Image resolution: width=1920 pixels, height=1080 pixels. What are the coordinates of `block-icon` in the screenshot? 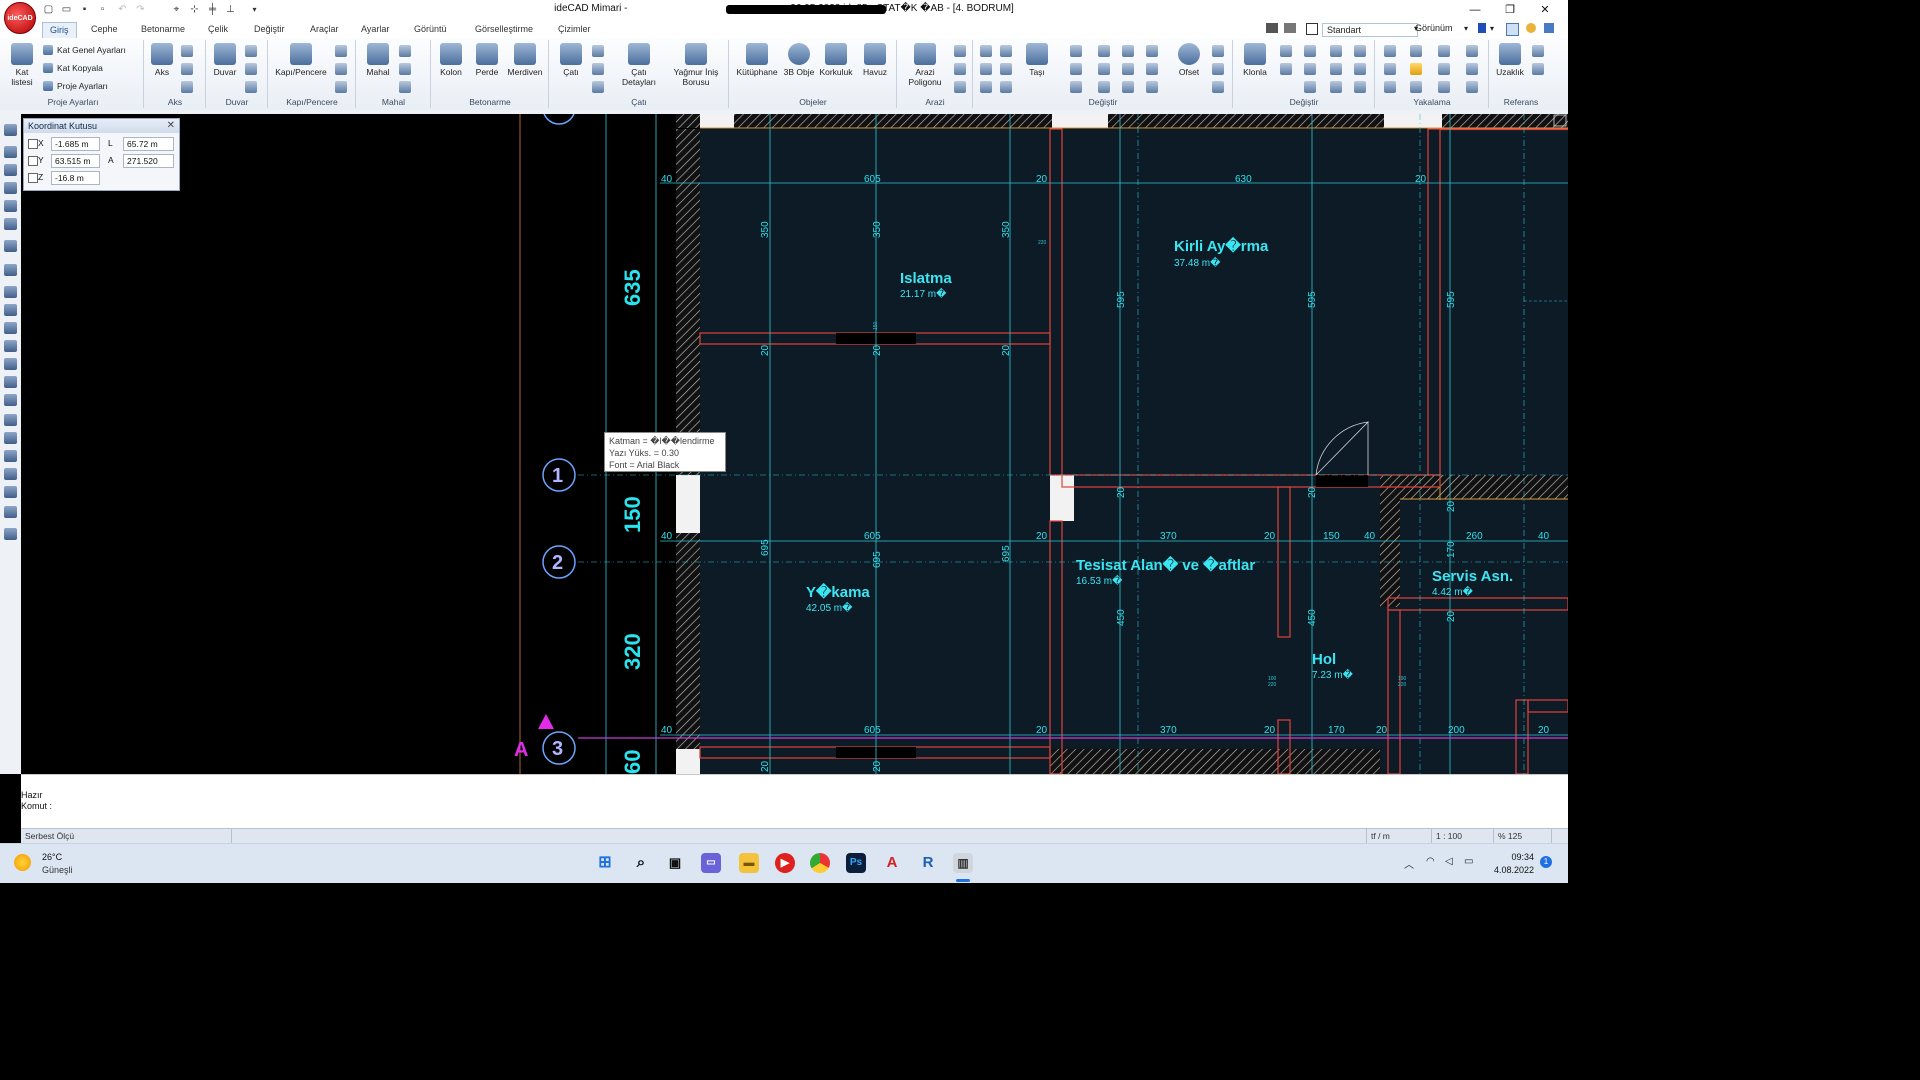 It's located at (10, 512).